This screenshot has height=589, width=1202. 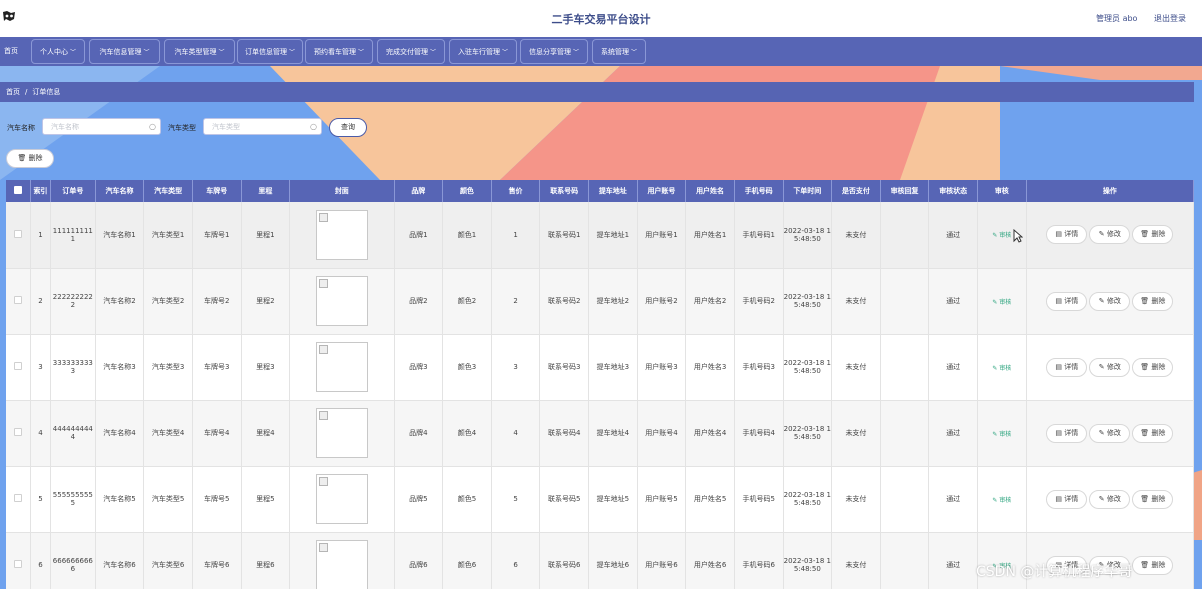 What do you see at coordinates (710, 191) in the screenshot?
I see `column-header: 用户姓名` at bounding box center [710, 191].